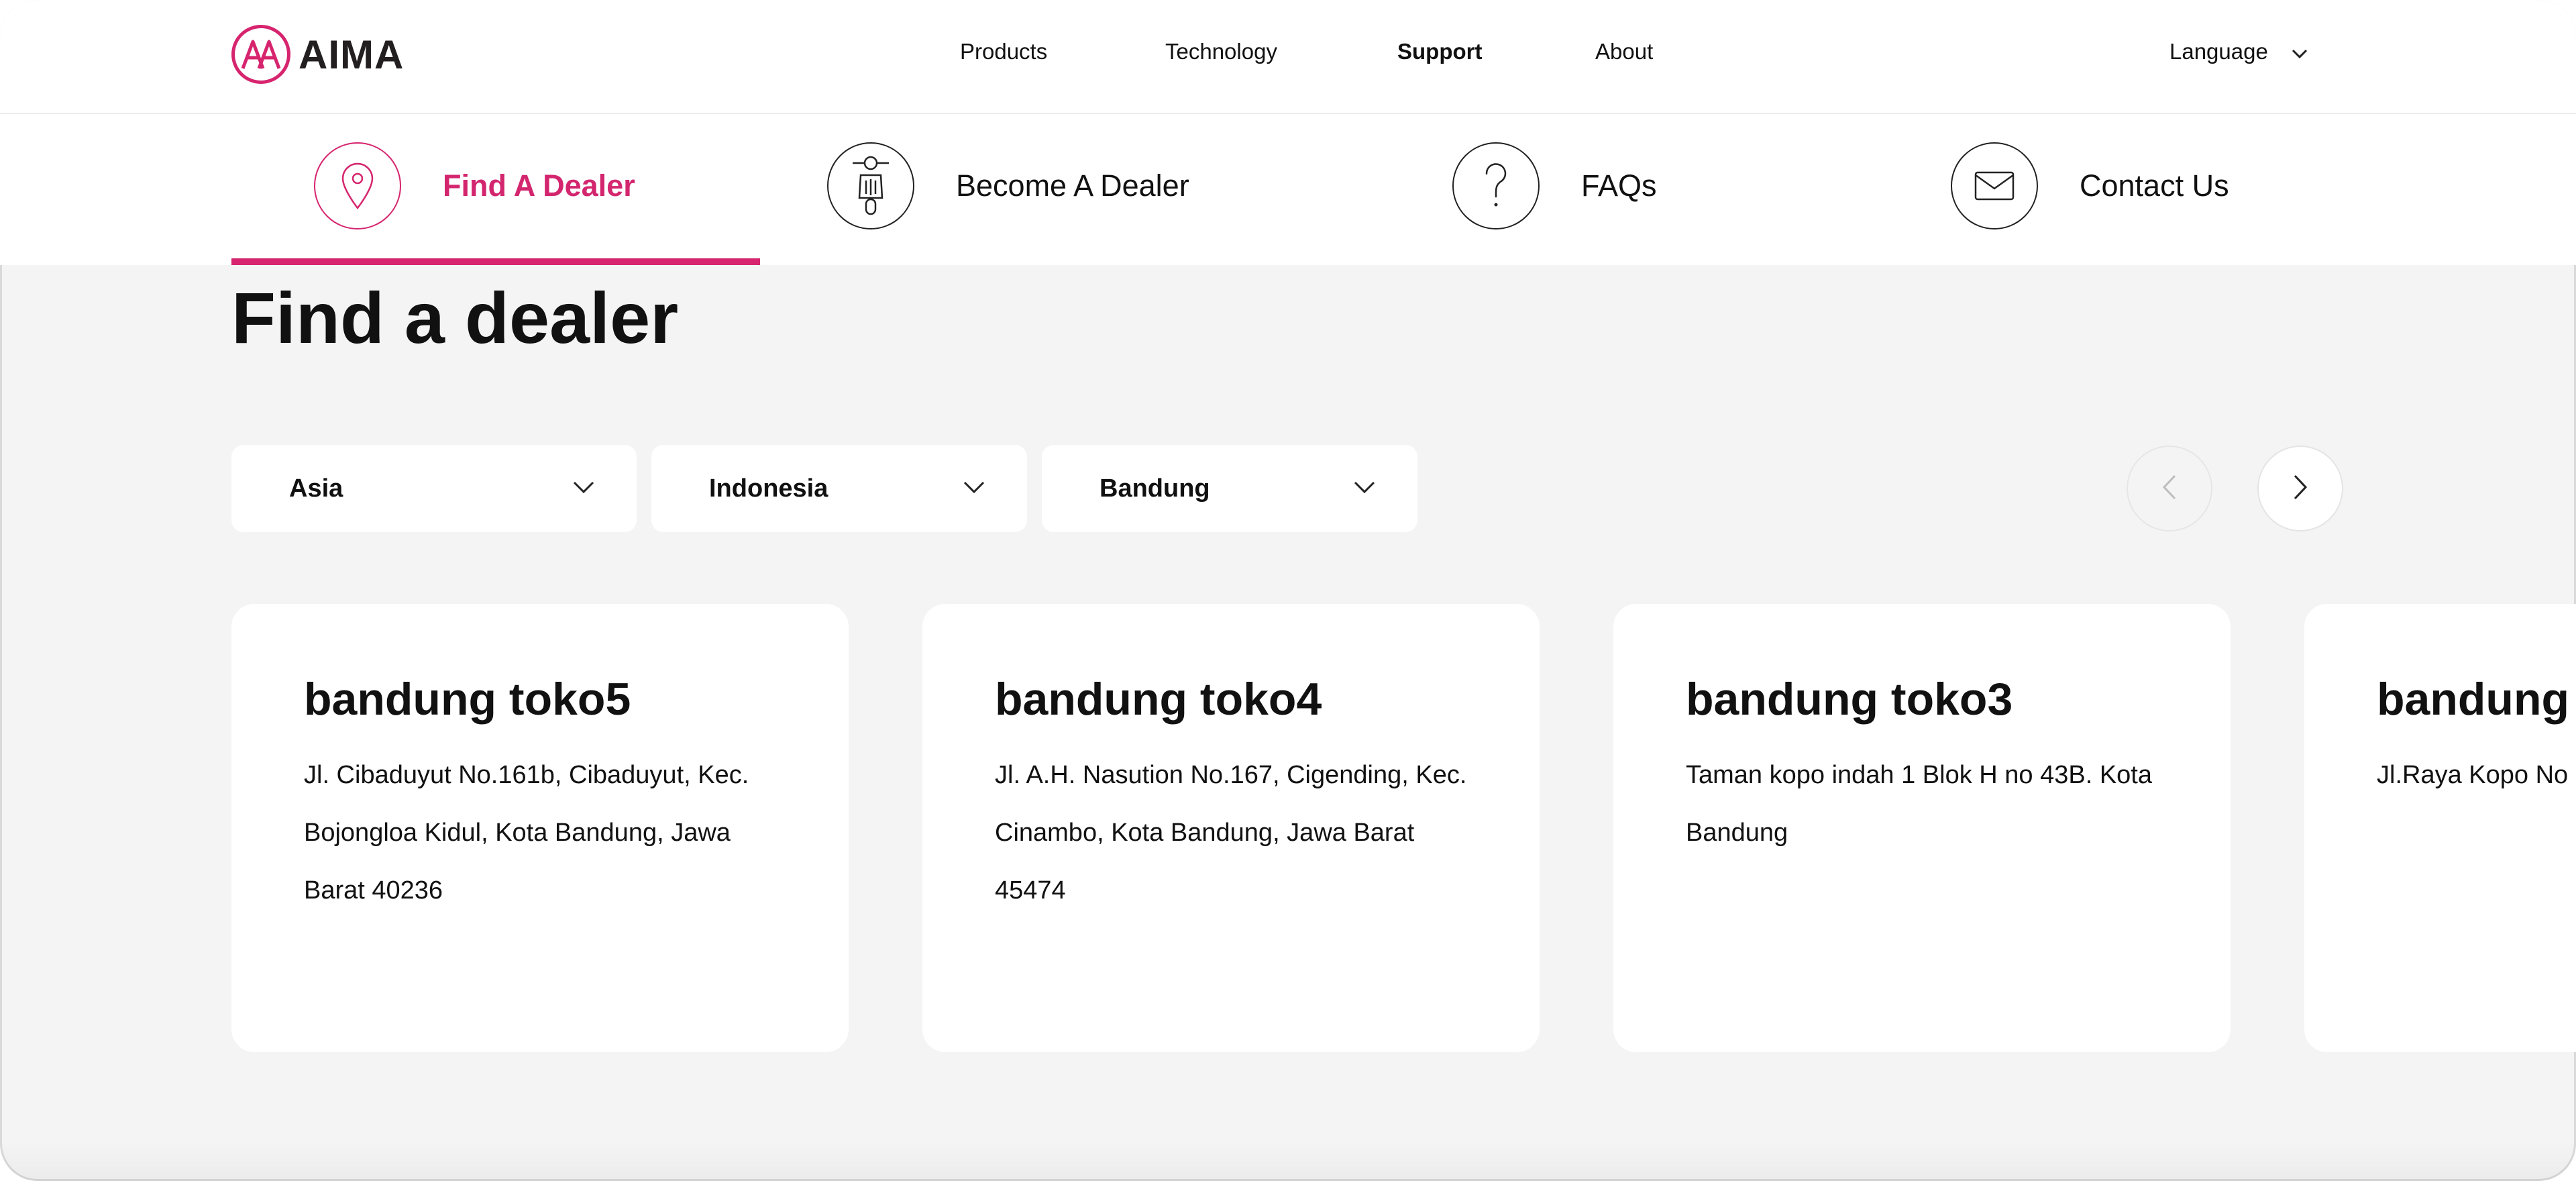  I want to click on page-title: Find a dealer, so click(455, 317).